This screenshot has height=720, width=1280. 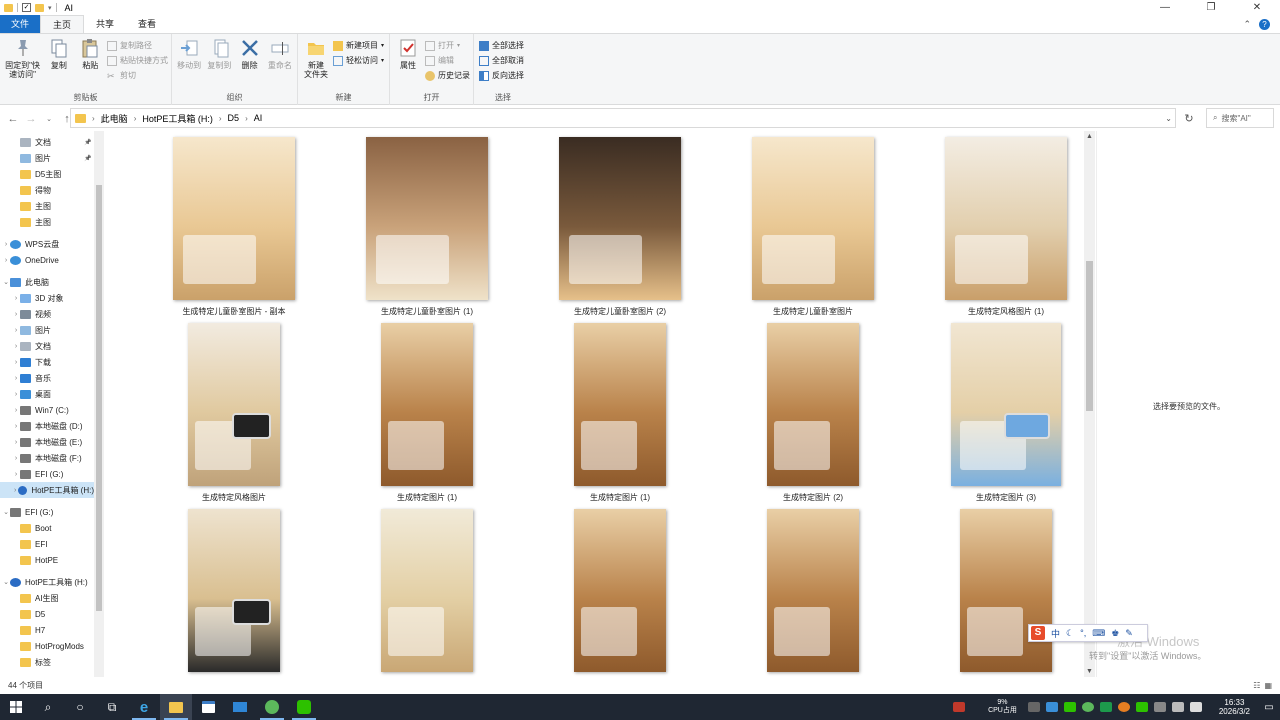 What do you see at coordinates (1234, 702) in the screenshot?
I see `clock-time: 16:33` at bounding box center [1234, 702].